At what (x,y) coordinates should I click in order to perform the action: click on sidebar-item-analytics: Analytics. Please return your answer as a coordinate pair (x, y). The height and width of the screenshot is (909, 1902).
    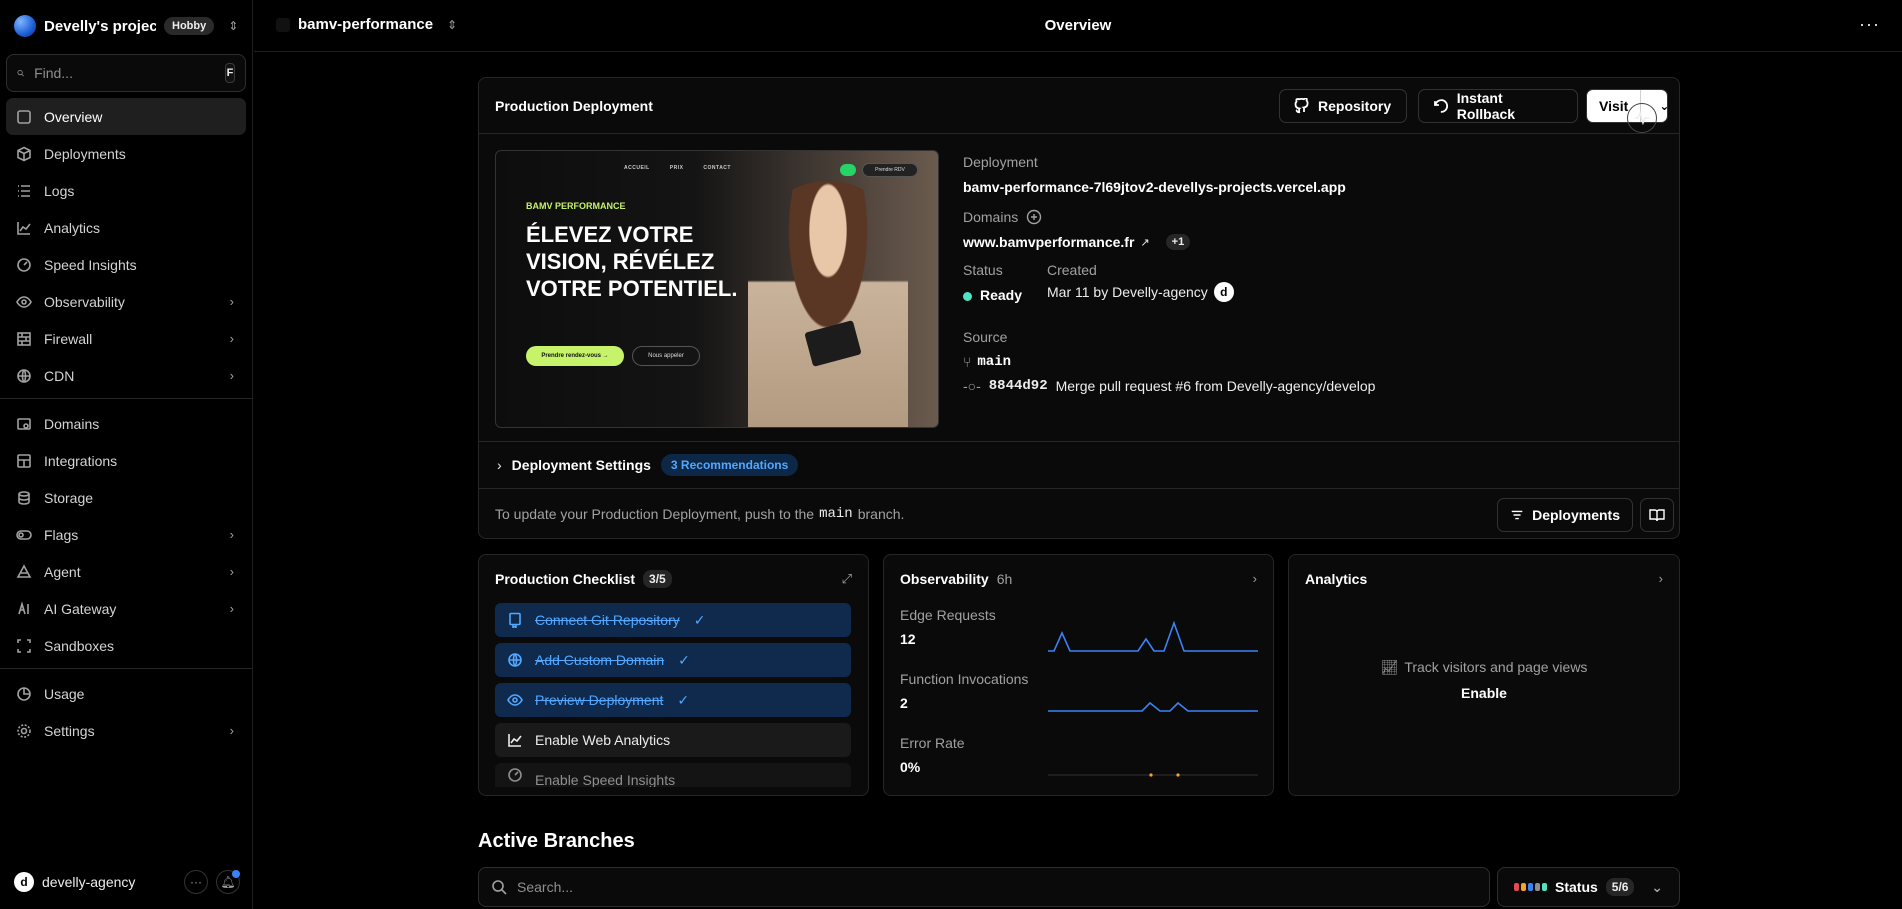
    Looking at the image, I should click on (126, 227).